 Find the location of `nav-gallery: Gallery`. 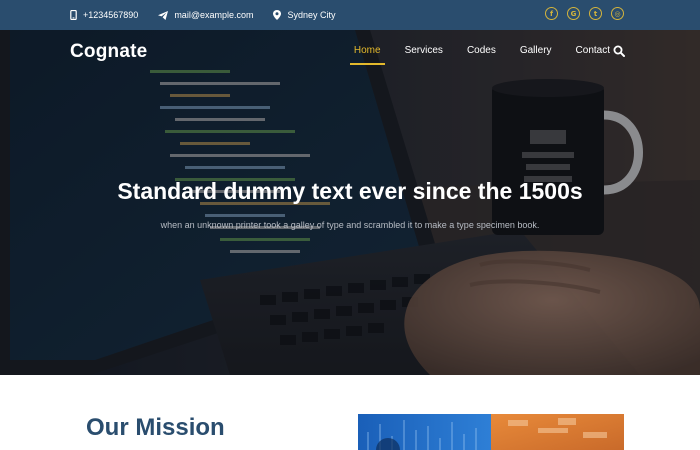

nav-gallery: Gallery is located at coordinates (536, 54).